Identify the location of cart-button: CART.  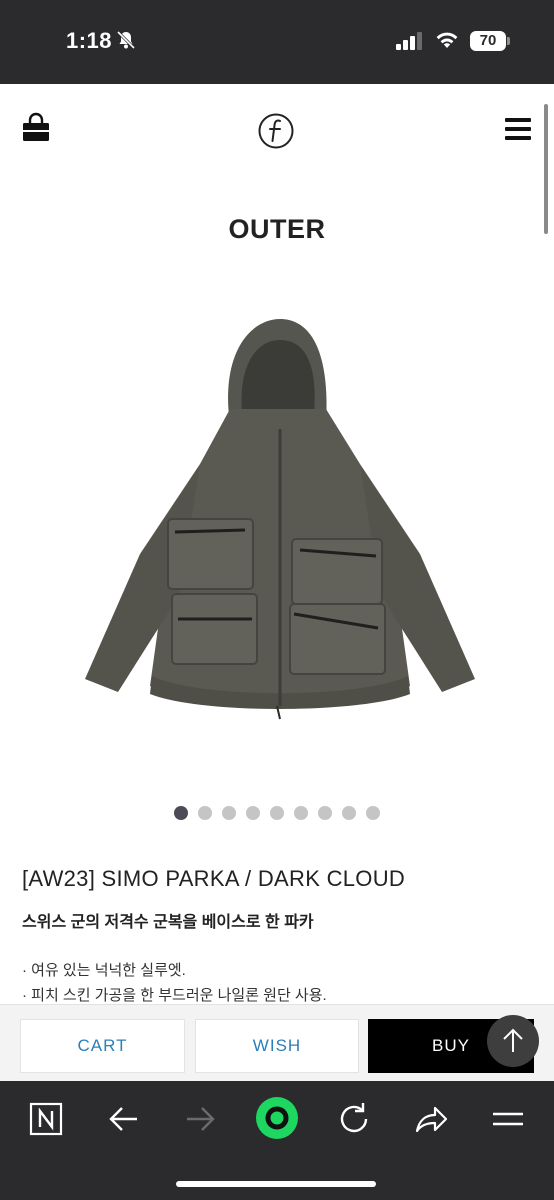
(102, 1046).